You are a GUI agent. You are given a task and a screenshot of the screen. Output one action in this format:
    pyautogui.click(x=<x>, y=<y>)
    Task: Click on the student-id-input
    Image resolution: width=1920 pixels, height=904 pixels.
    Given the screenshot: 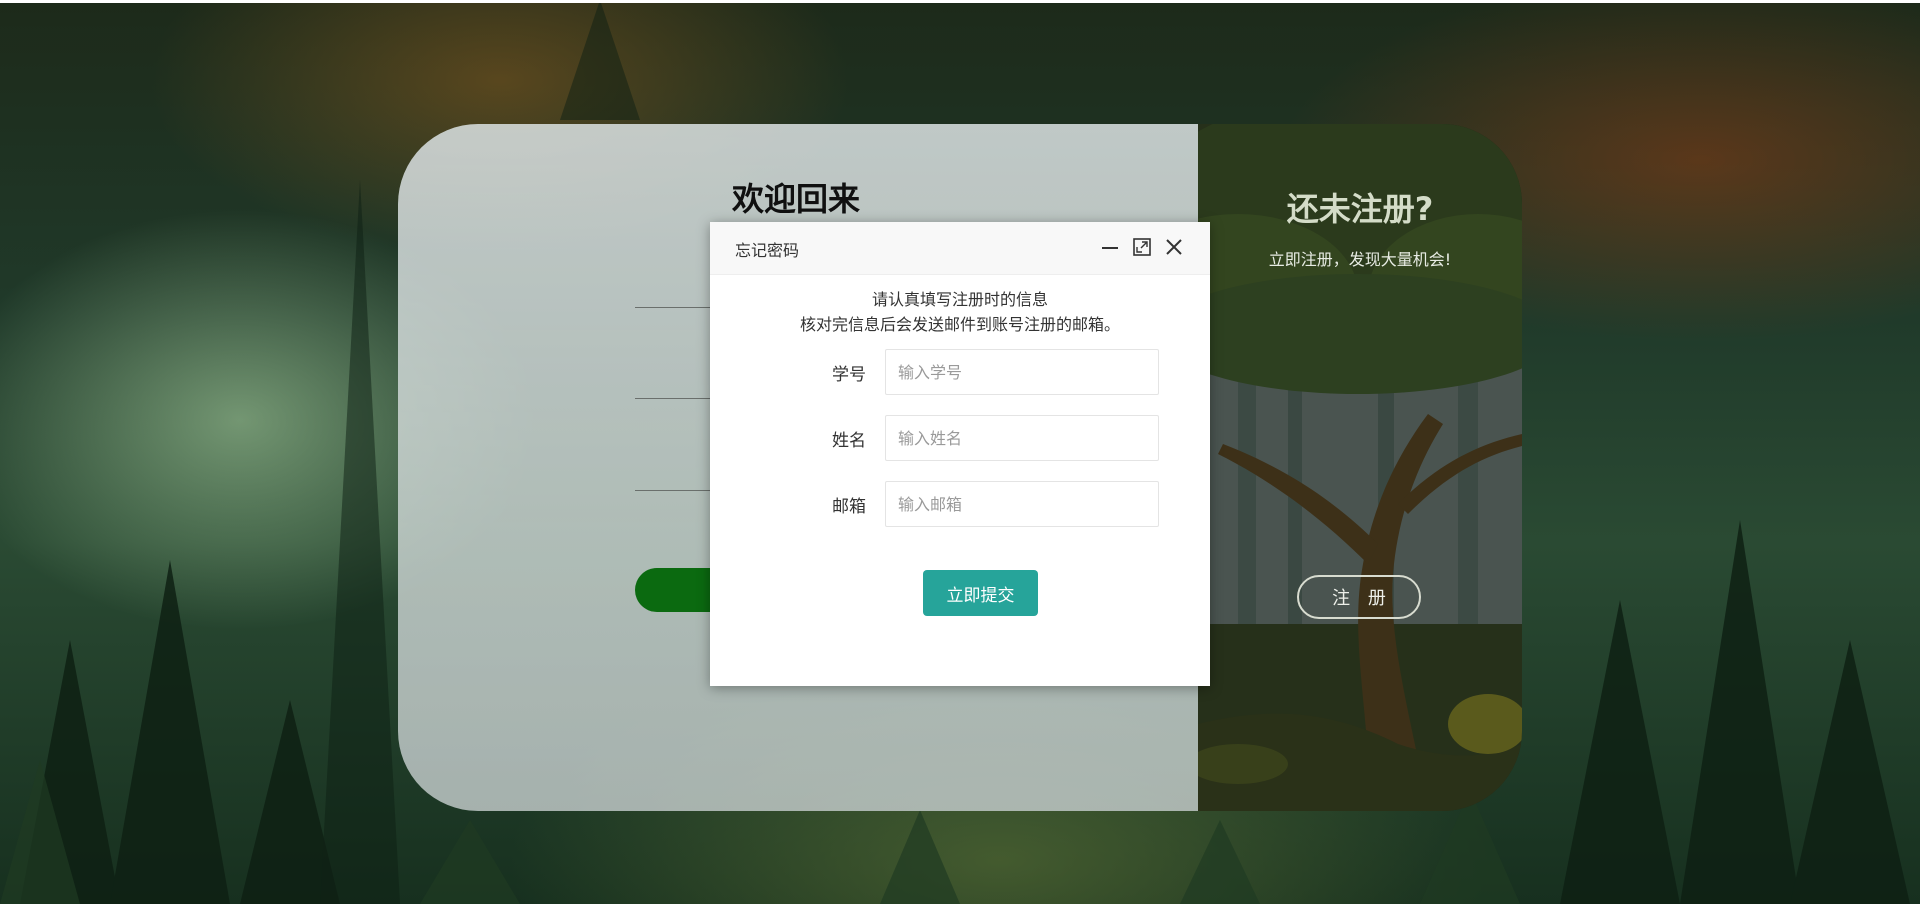 What is the action you would take?
    pyautogui.click(x=1022, y=372)
    